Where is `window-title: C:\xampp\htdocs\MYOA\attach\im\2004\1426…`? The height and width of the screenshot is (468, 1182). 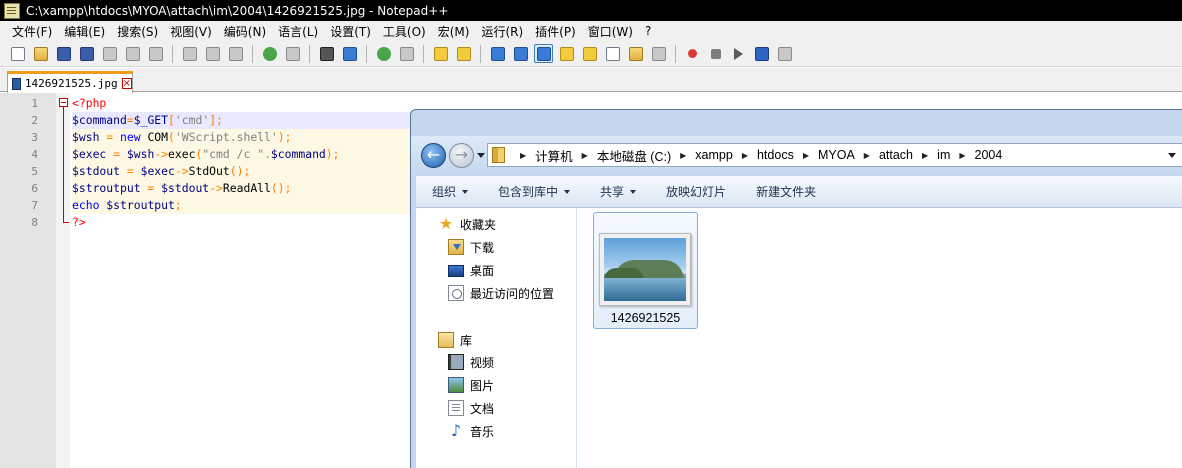
window-title: C:\xampp\htdocs\MYOA\attach\im\2004\1426… is located at coordinates (237, 10).